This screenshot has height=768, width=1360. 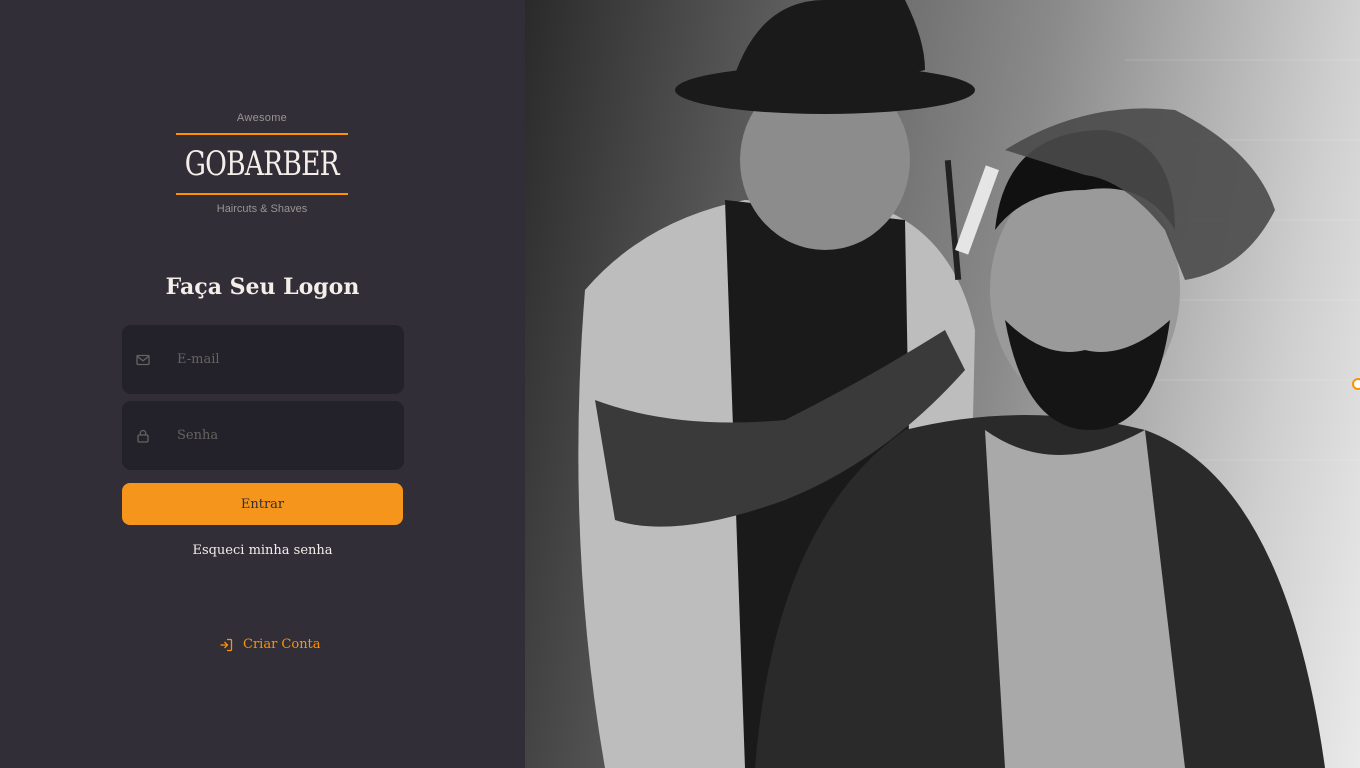 I want to click on forgot-password-link: Esqueci minha senha, so click(x=262, y=550).